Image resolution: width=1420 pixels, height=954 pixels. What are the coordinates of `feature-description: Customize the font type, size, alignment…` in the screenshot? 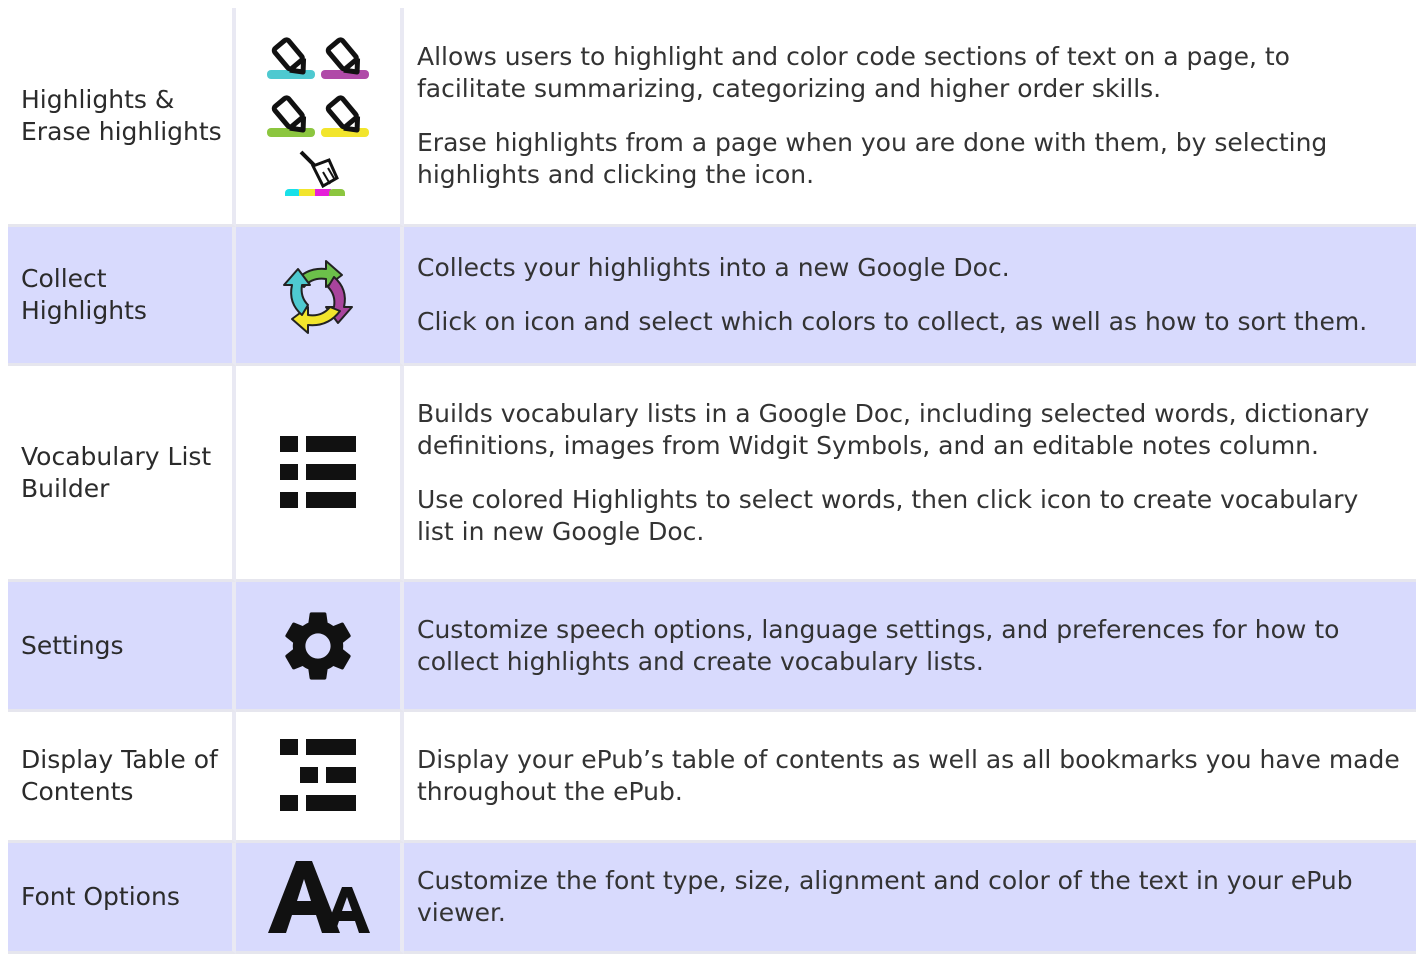 It's located at (885, 896).